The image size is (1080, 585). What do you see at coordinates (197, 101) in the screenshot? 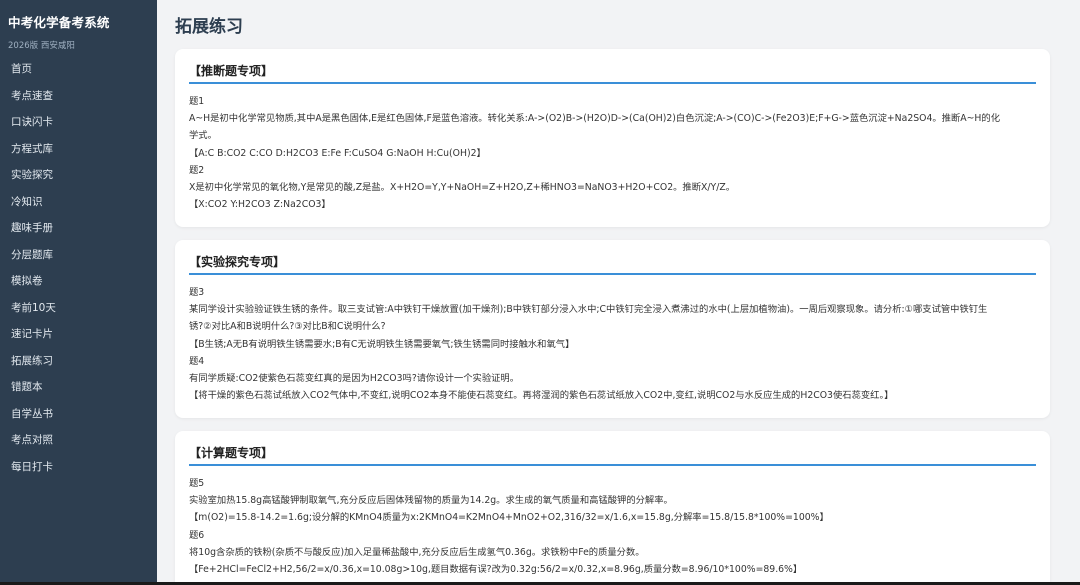
I see `question-number: 题1` at bounding box center [197, 101].